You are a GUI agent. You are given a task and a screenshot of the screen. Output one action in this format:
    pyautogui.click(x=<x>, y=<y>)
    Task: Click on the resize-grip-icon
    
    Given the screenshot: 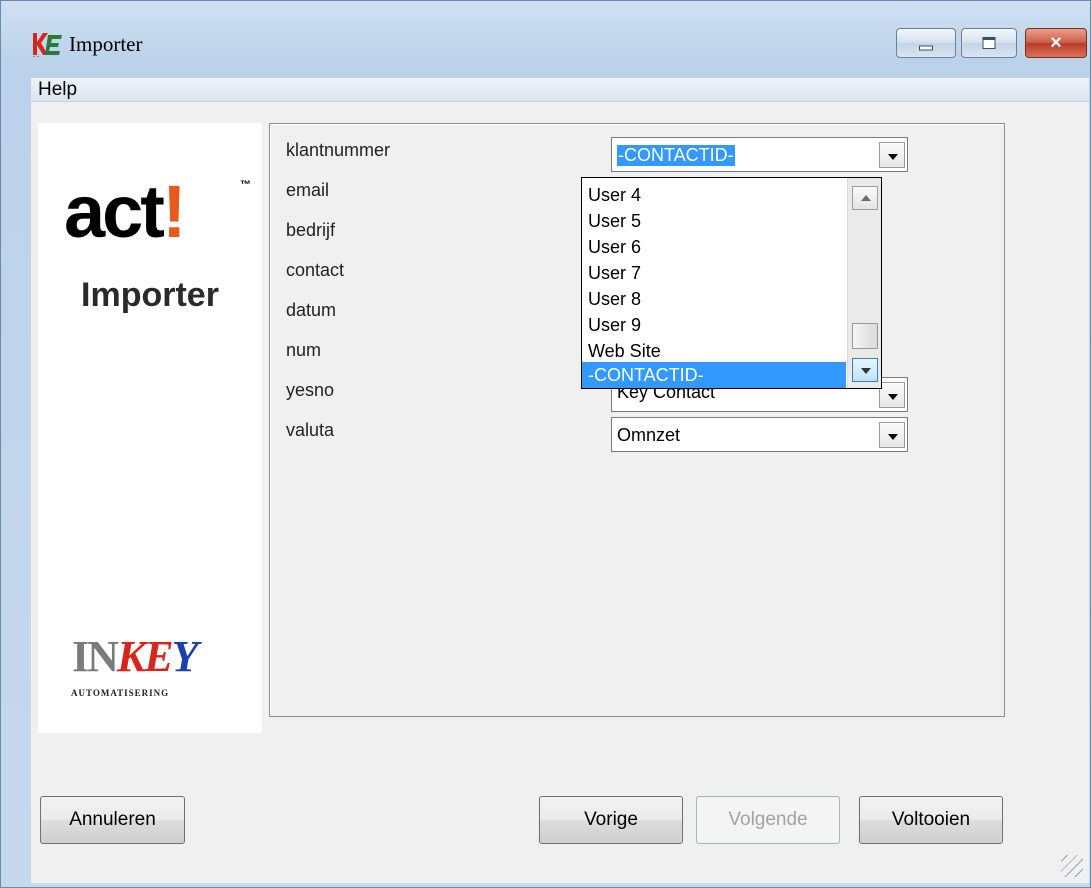 What is the action you would take?
    pyautogui.click(x=1072, y=866)
    